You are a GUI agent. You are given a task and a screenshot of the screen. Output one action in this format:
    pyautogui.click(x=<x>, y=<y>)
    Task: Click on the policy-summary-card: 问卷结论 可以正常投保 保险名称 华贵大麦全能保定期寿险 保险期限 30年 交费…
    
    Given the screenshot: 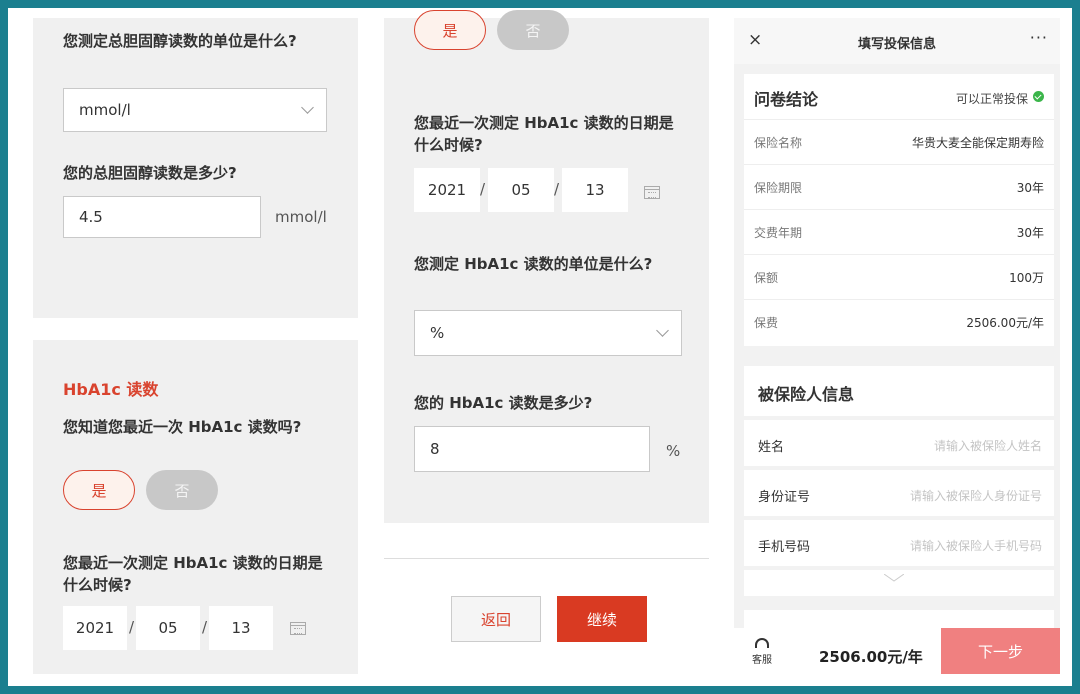 What is the action you would take?
    pyautogui.click(x=899, y=210)
    